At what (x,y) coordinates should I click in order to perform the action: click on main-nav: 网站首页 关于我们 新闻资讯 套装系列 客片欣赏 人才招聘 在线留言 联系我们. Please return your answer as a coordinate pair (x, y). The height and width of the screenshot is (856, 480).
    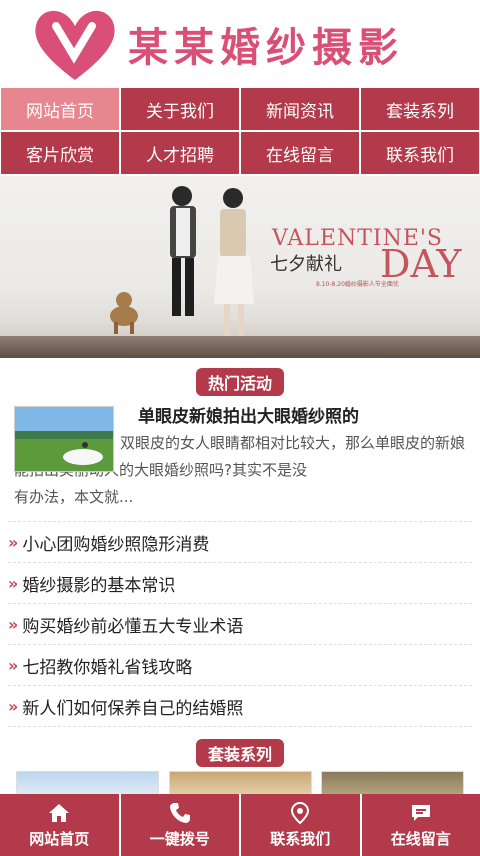
    Looking at the image, I should click on (240, 131).